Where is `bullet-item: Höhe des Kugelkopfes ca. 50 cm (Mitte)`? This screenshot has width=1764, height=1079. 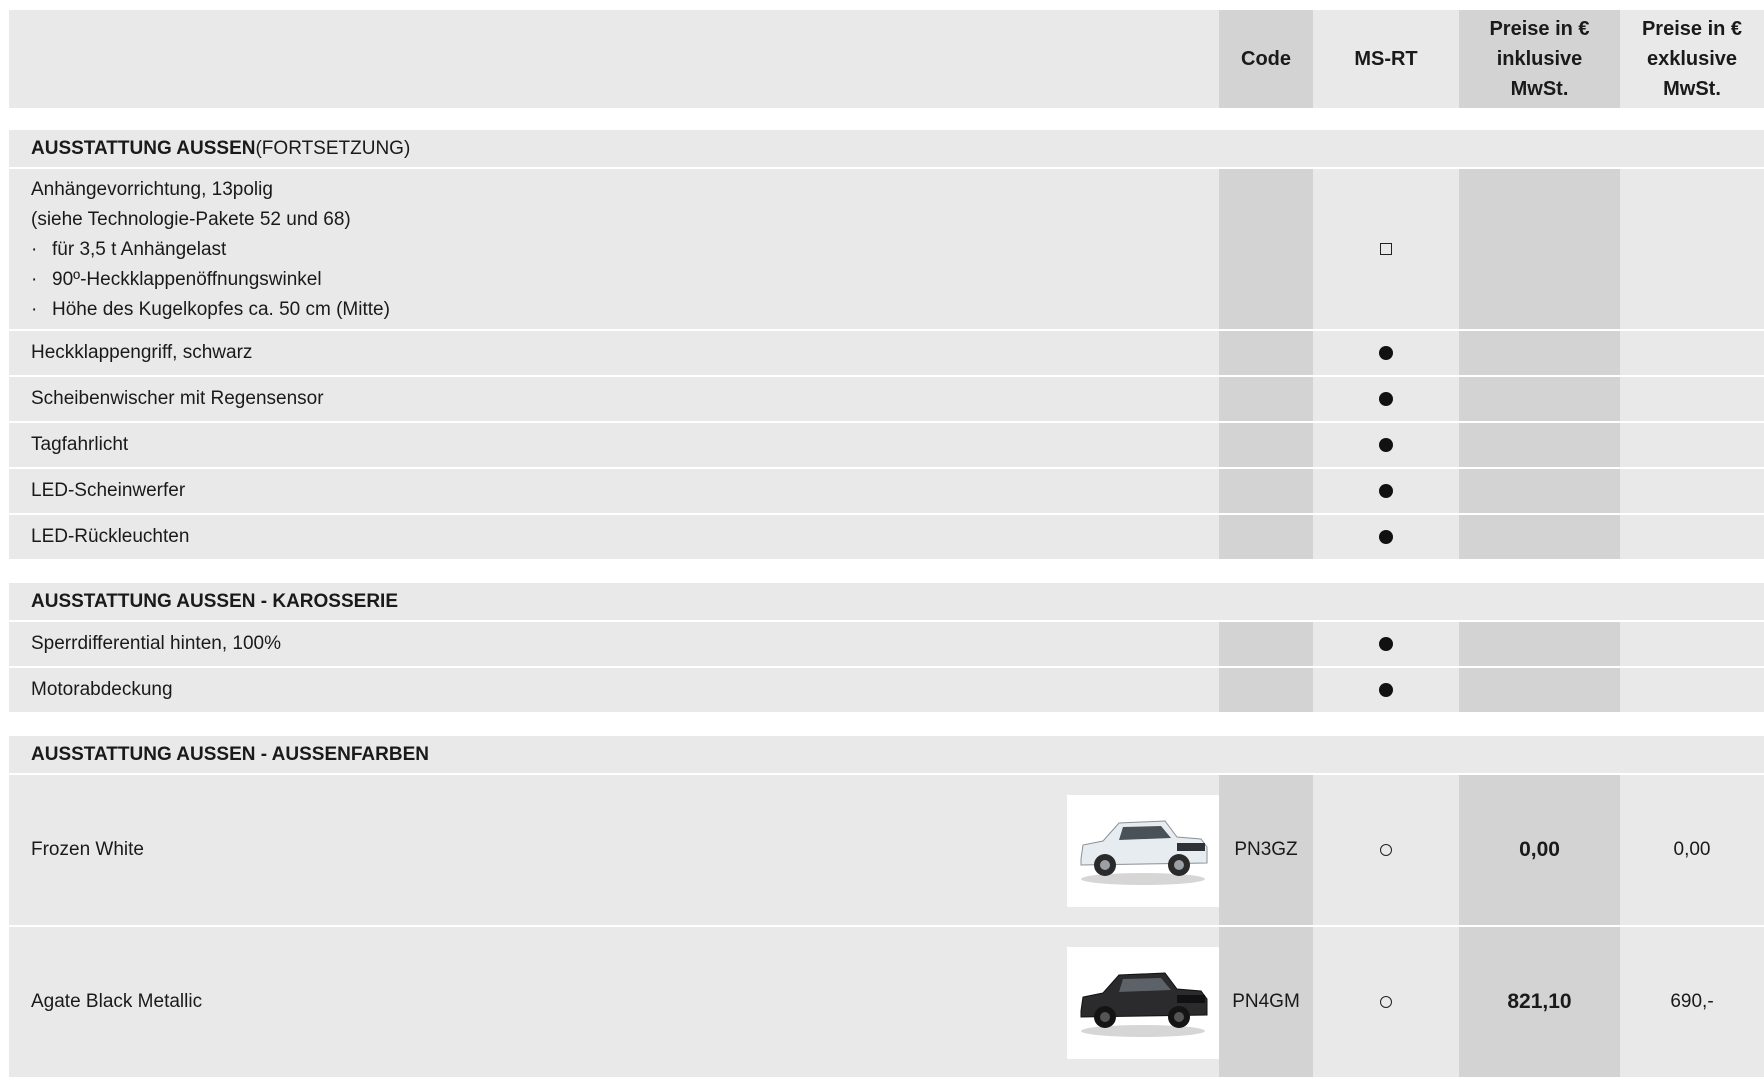 bullet-item: Höhe des Kugelkopfes ca. 50 cm (Mitte) is located at coordinates (625, 310).